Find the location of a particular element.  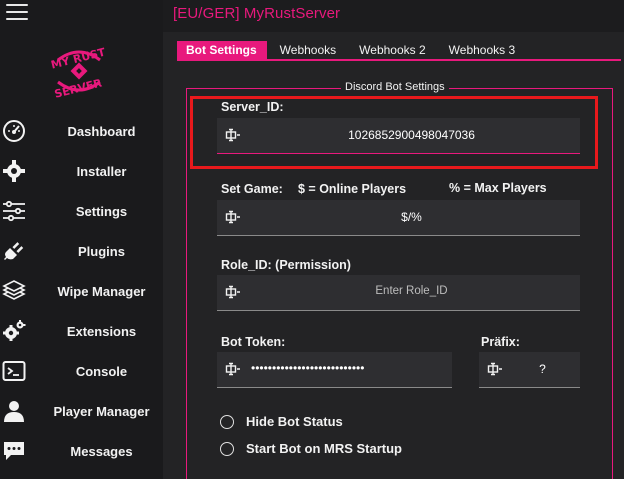

set-game-hint-max: % = Max Players is located at coordinates (498, 188).